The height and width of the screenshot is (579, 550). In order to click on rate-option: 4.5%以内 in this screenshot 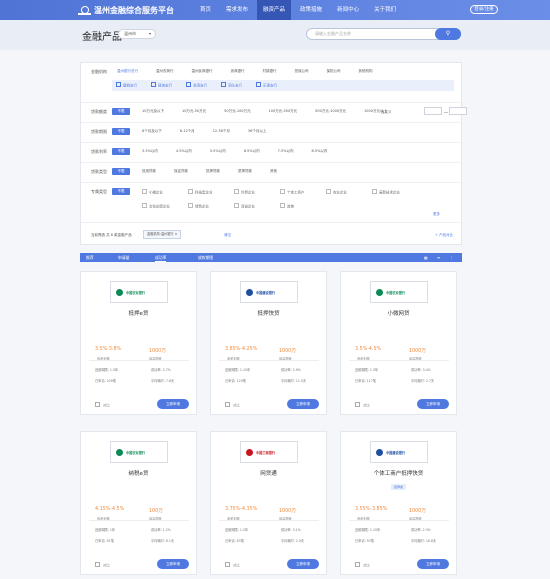, I will do `click(184, 151)`.